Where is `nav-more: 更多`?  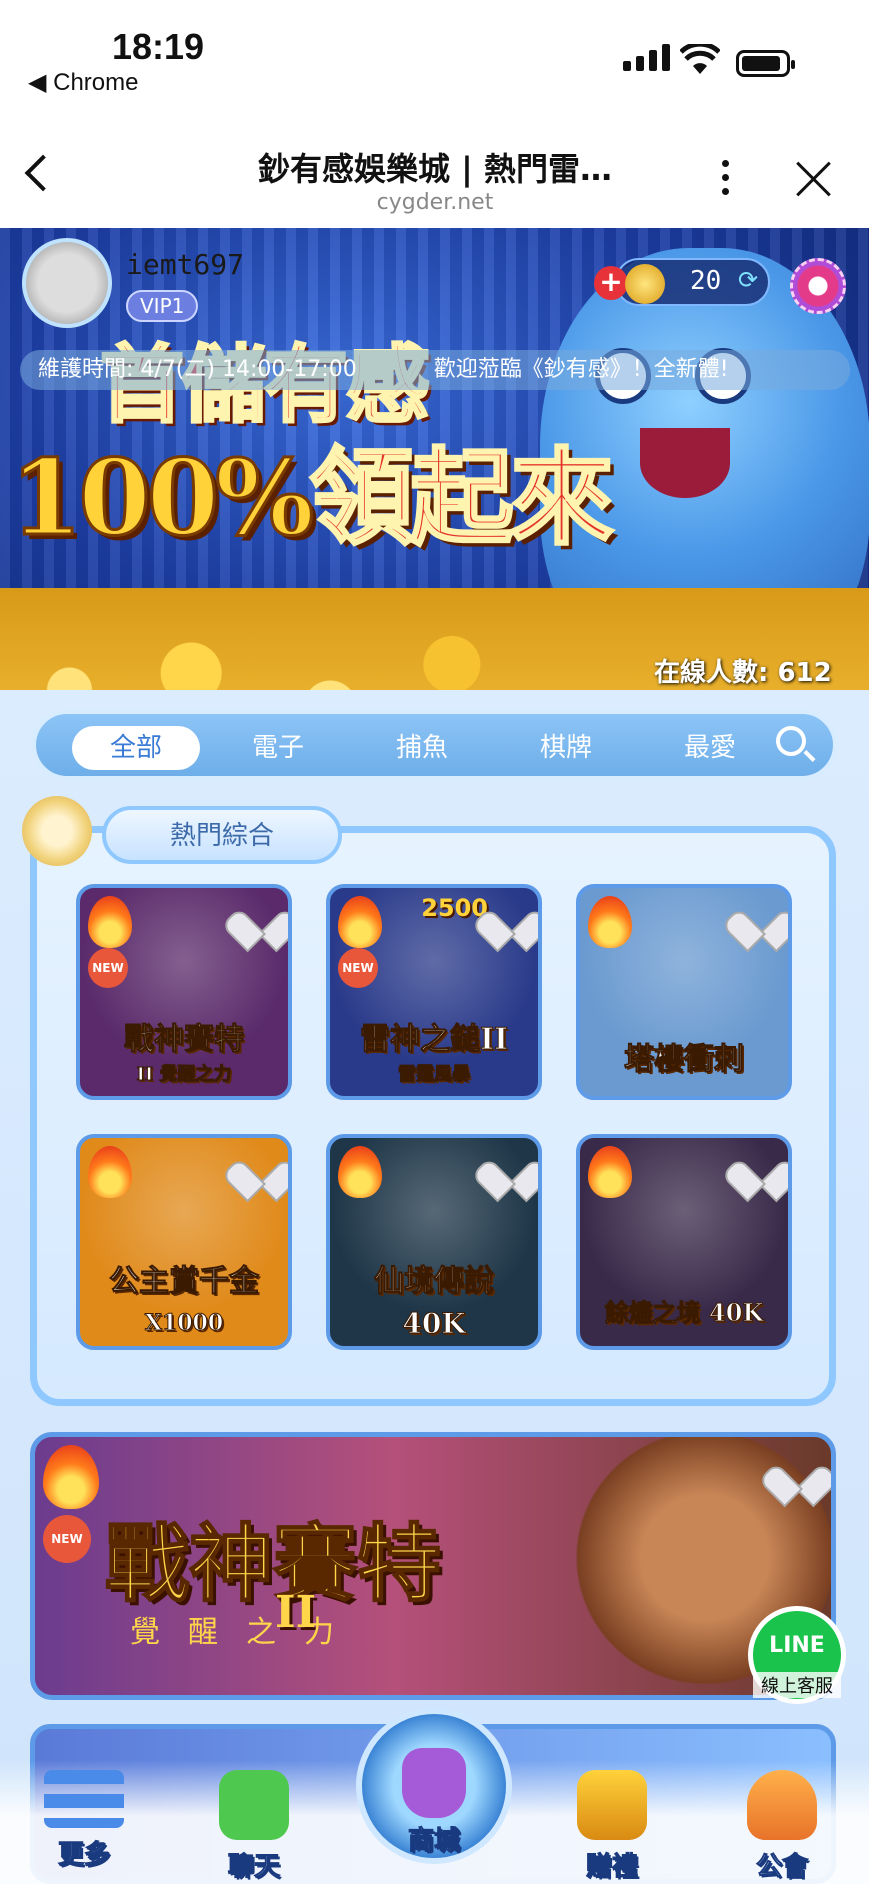
nav-more: 更多 is located at coordinates (84, 1820).